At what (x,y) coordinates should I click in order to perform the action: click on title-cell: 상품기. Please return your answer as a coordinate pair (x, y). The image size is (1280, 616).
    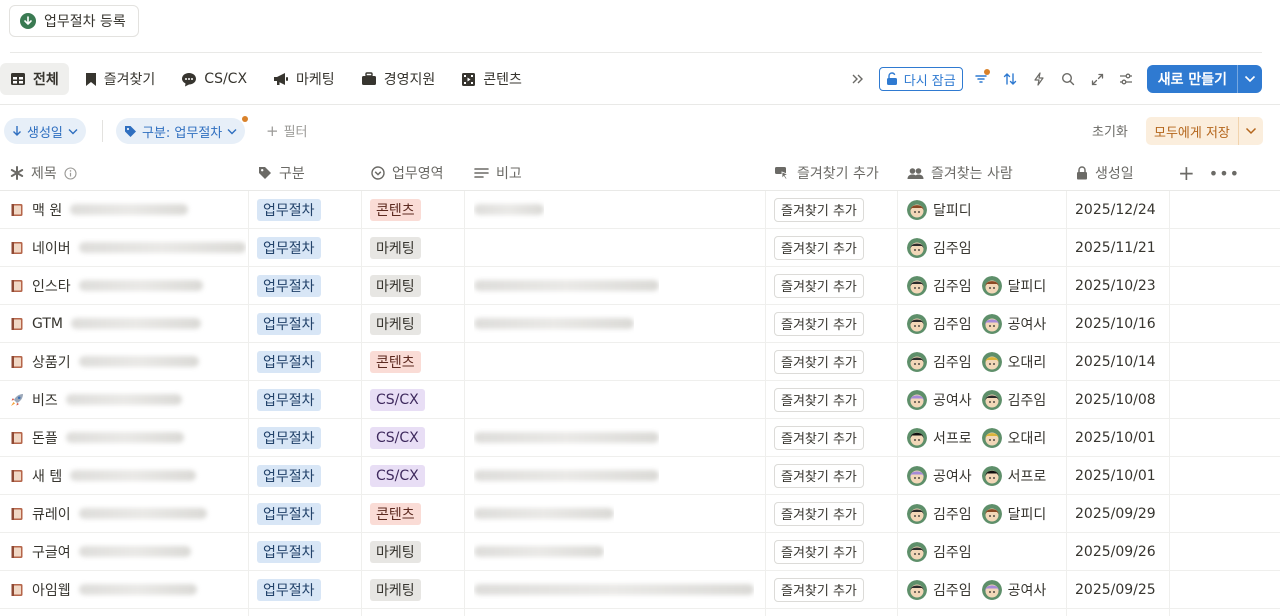
    Looking at the image, I should click on (128, 361).